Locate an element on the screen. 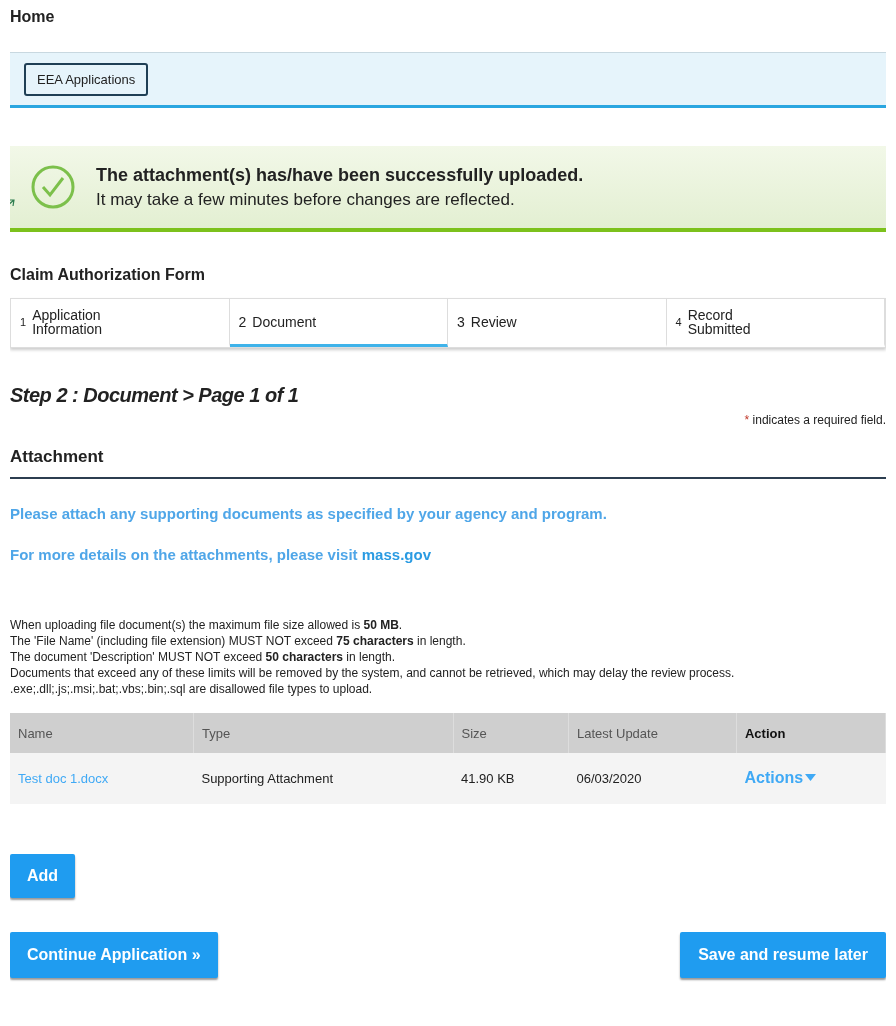 This screenshot has height=1026, width=896. table-cell: Supporting Attachment is located at coordinates (267, 778).